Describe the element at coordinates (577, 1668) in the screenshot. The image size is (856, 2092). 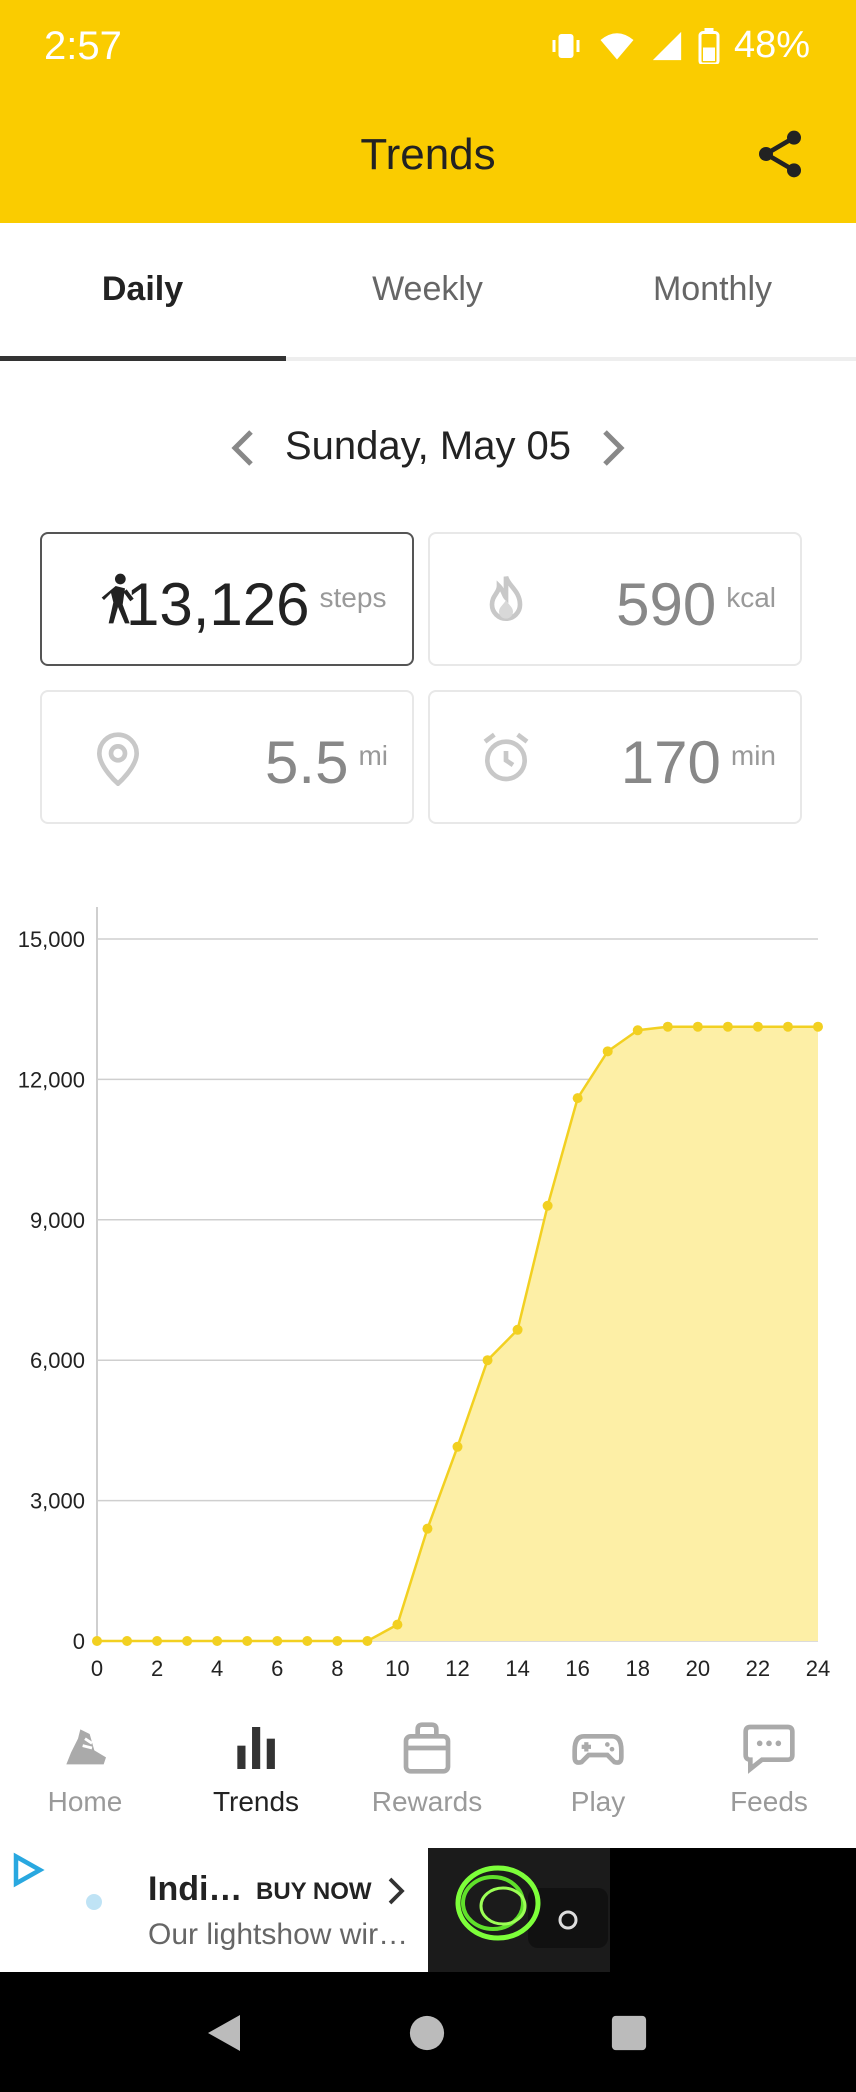
I see `x-tick-label: 16` at that location.